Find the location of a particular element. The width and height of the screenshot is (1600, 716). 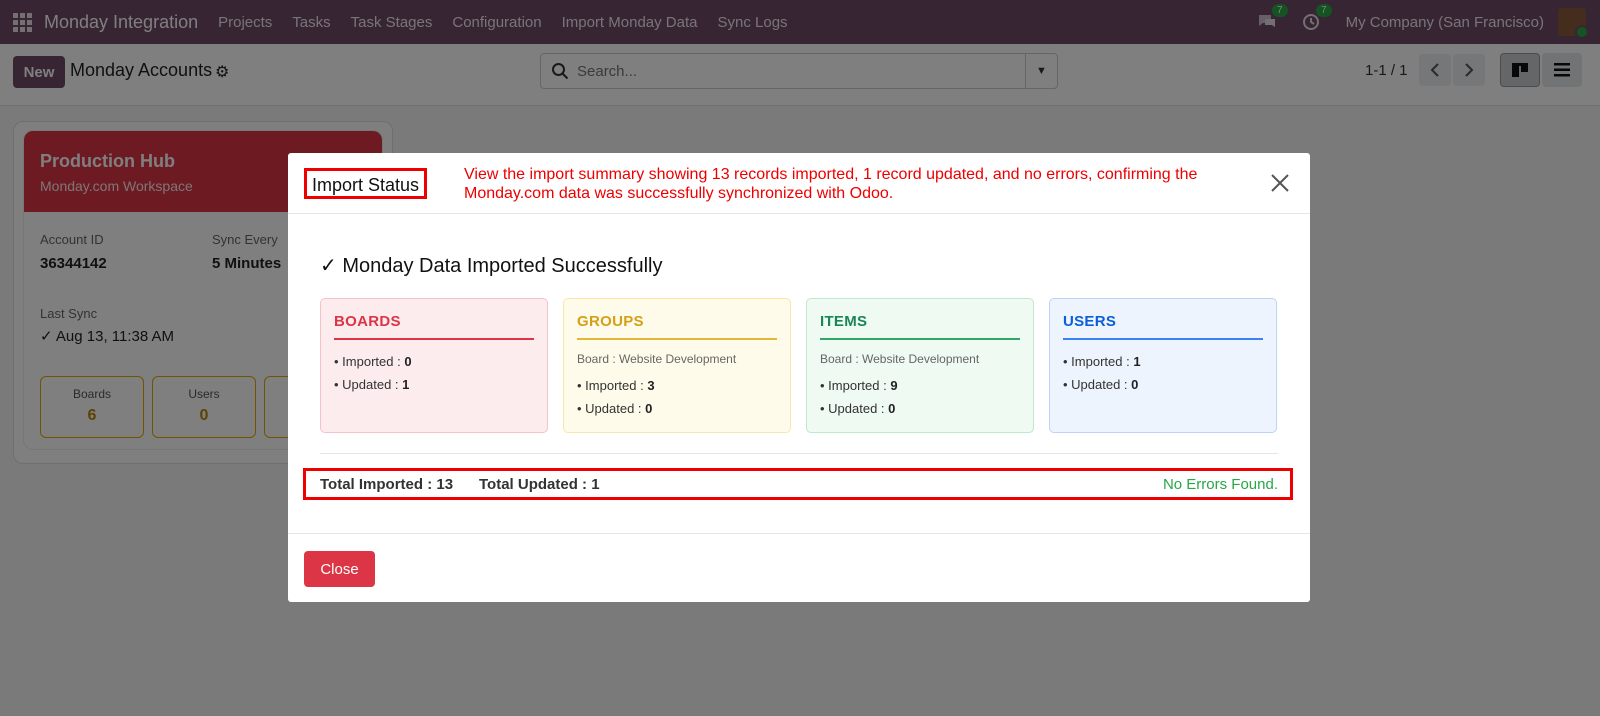

close-button: Close is located at coordinates (339, 569).